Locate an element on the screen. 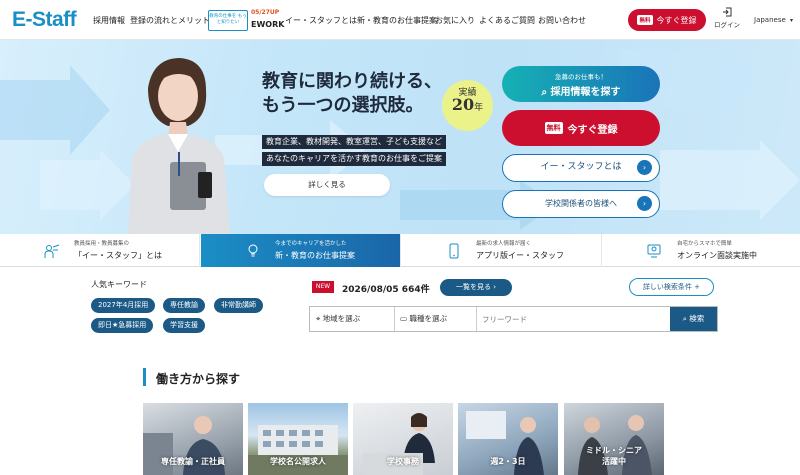 The height and width of the screenshot is (475, 800). cta-school-label: 学校関係者の皆様へ is located at coordinates (581, 203).